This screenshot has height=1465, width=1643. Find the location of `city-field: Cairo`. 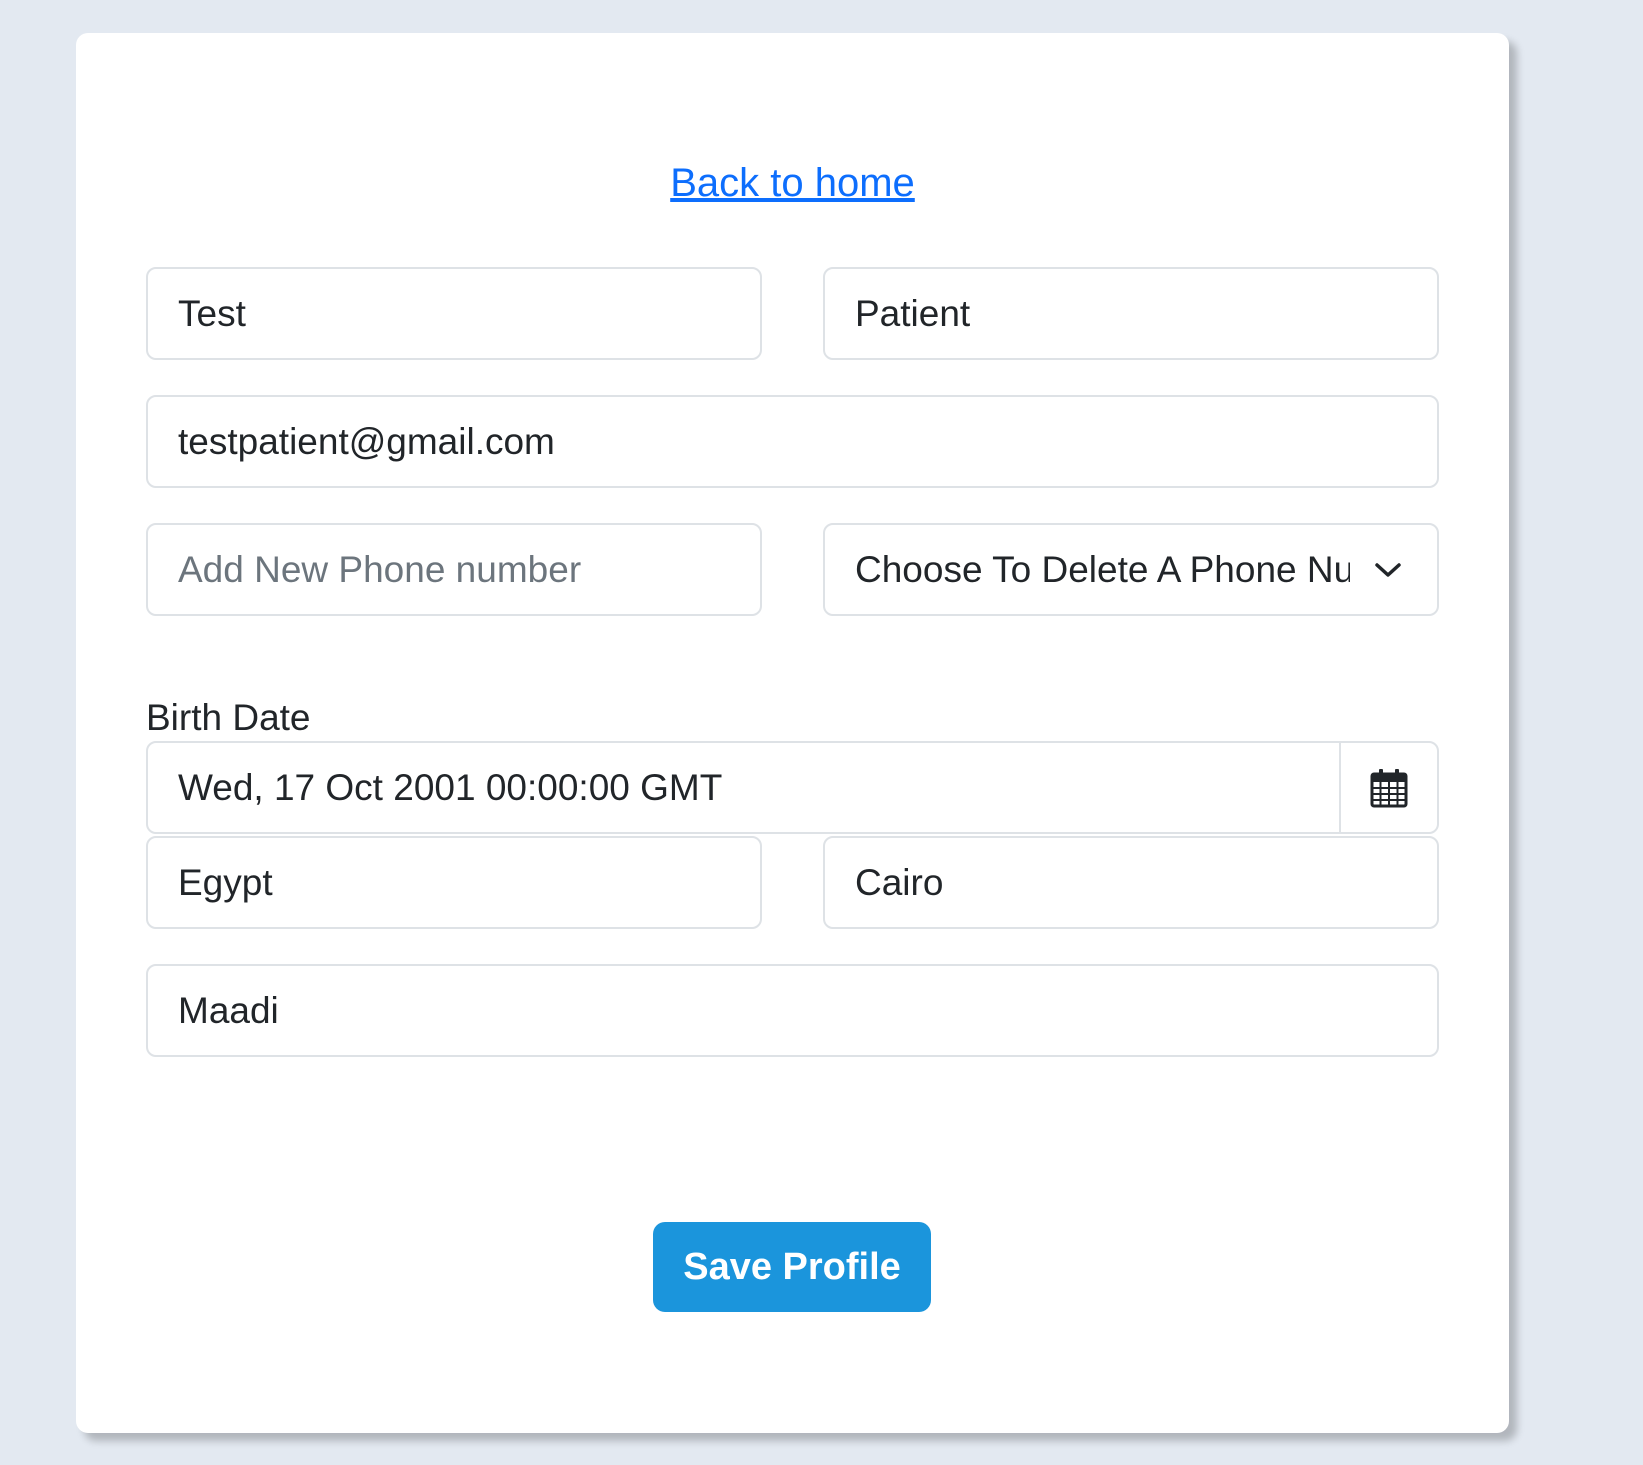

city-field: Cairo is located at coordinates (1131, 882).